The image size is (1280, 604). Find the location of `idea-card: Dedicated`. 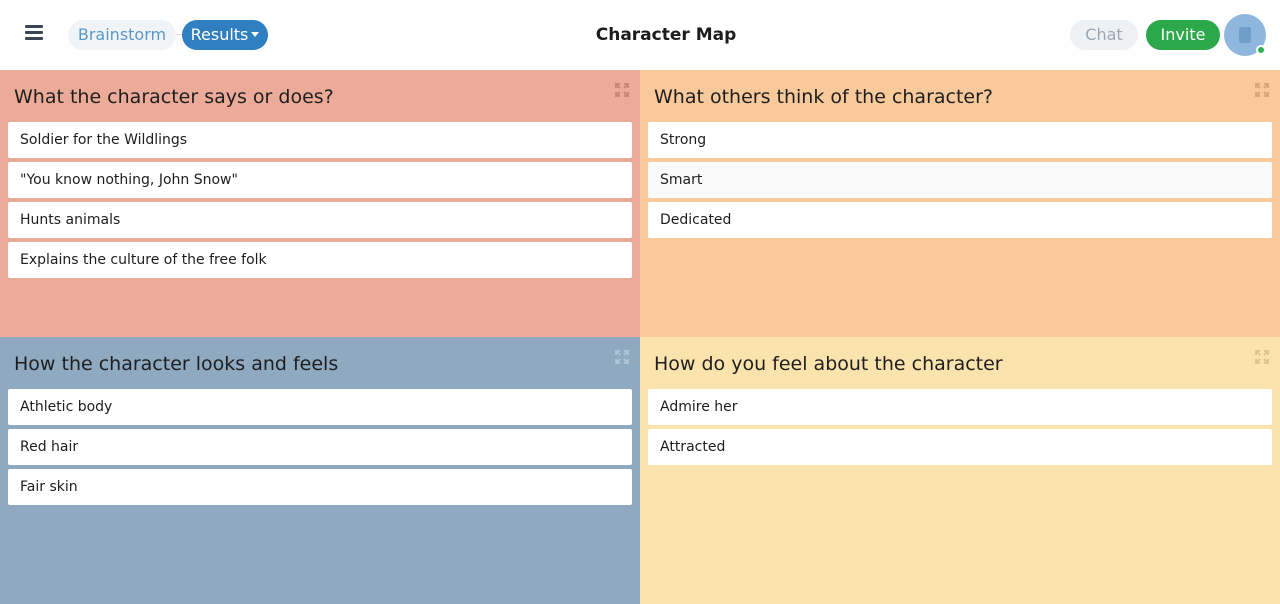

idea-card: Dedicated is located at coordinates (960, 220).